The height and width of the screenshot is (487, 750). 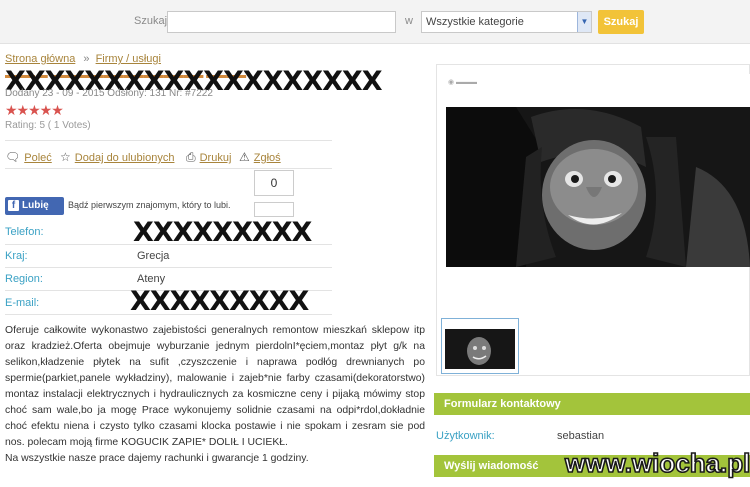 I want to click on gallery-thumbnail, so click(x=480, y=346).